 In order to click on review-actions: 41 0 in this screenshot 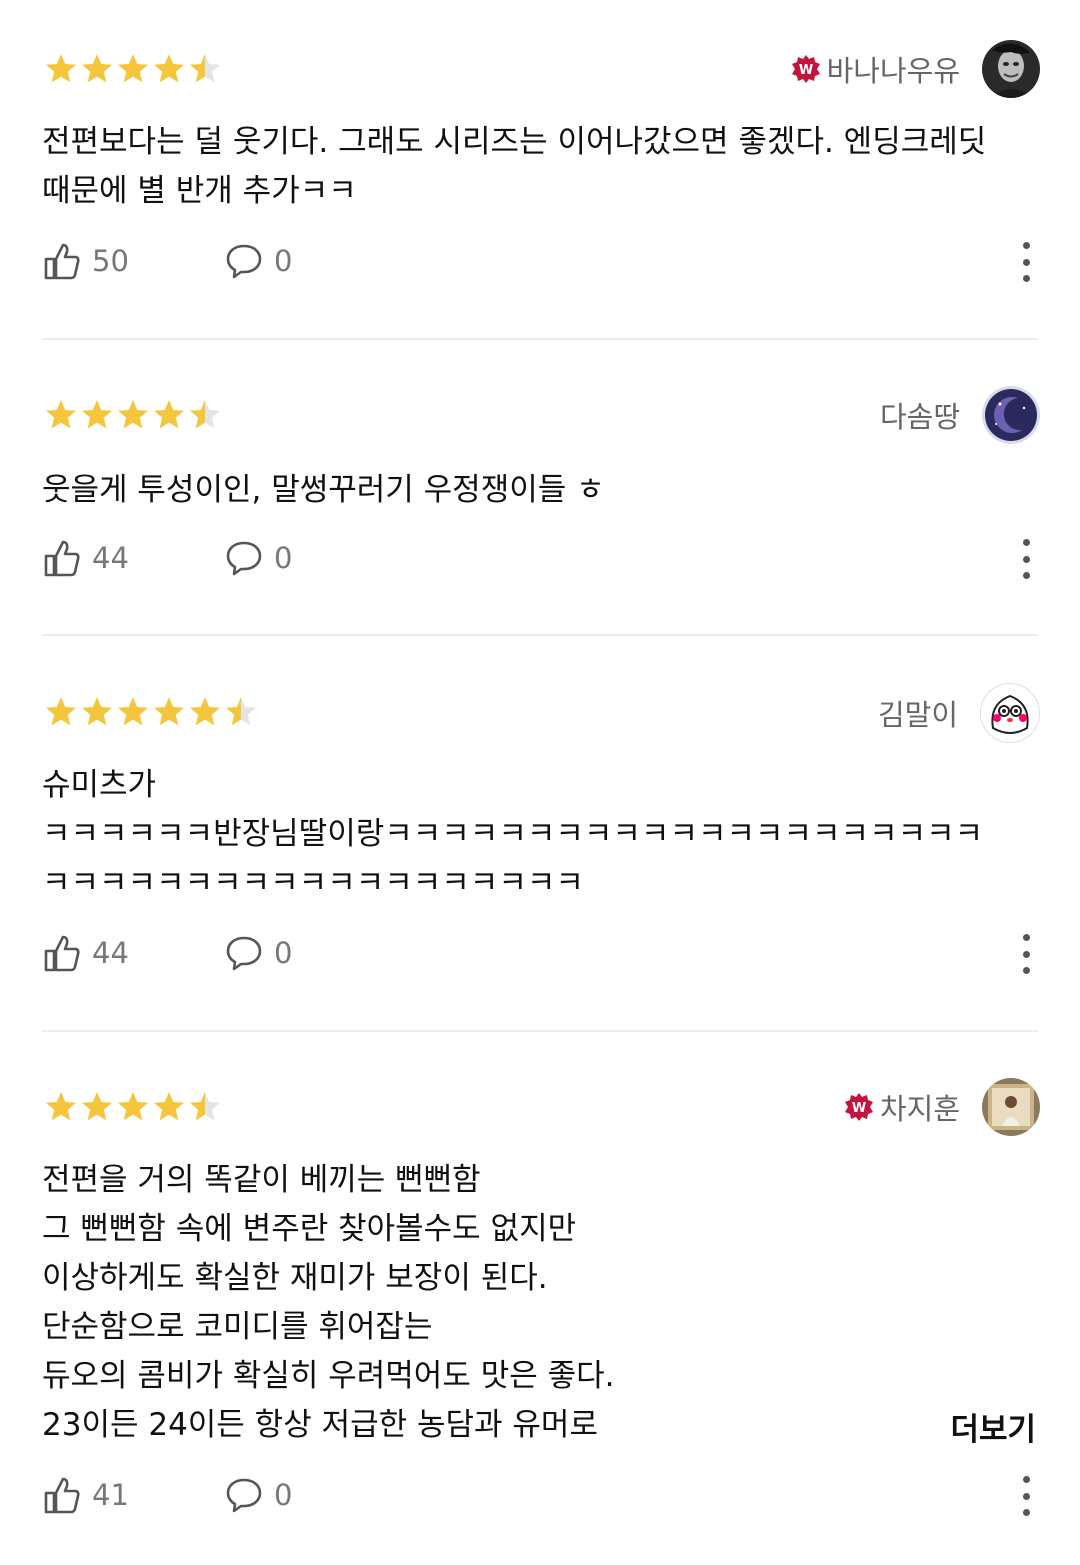, I will do `click(542, 1496)`.